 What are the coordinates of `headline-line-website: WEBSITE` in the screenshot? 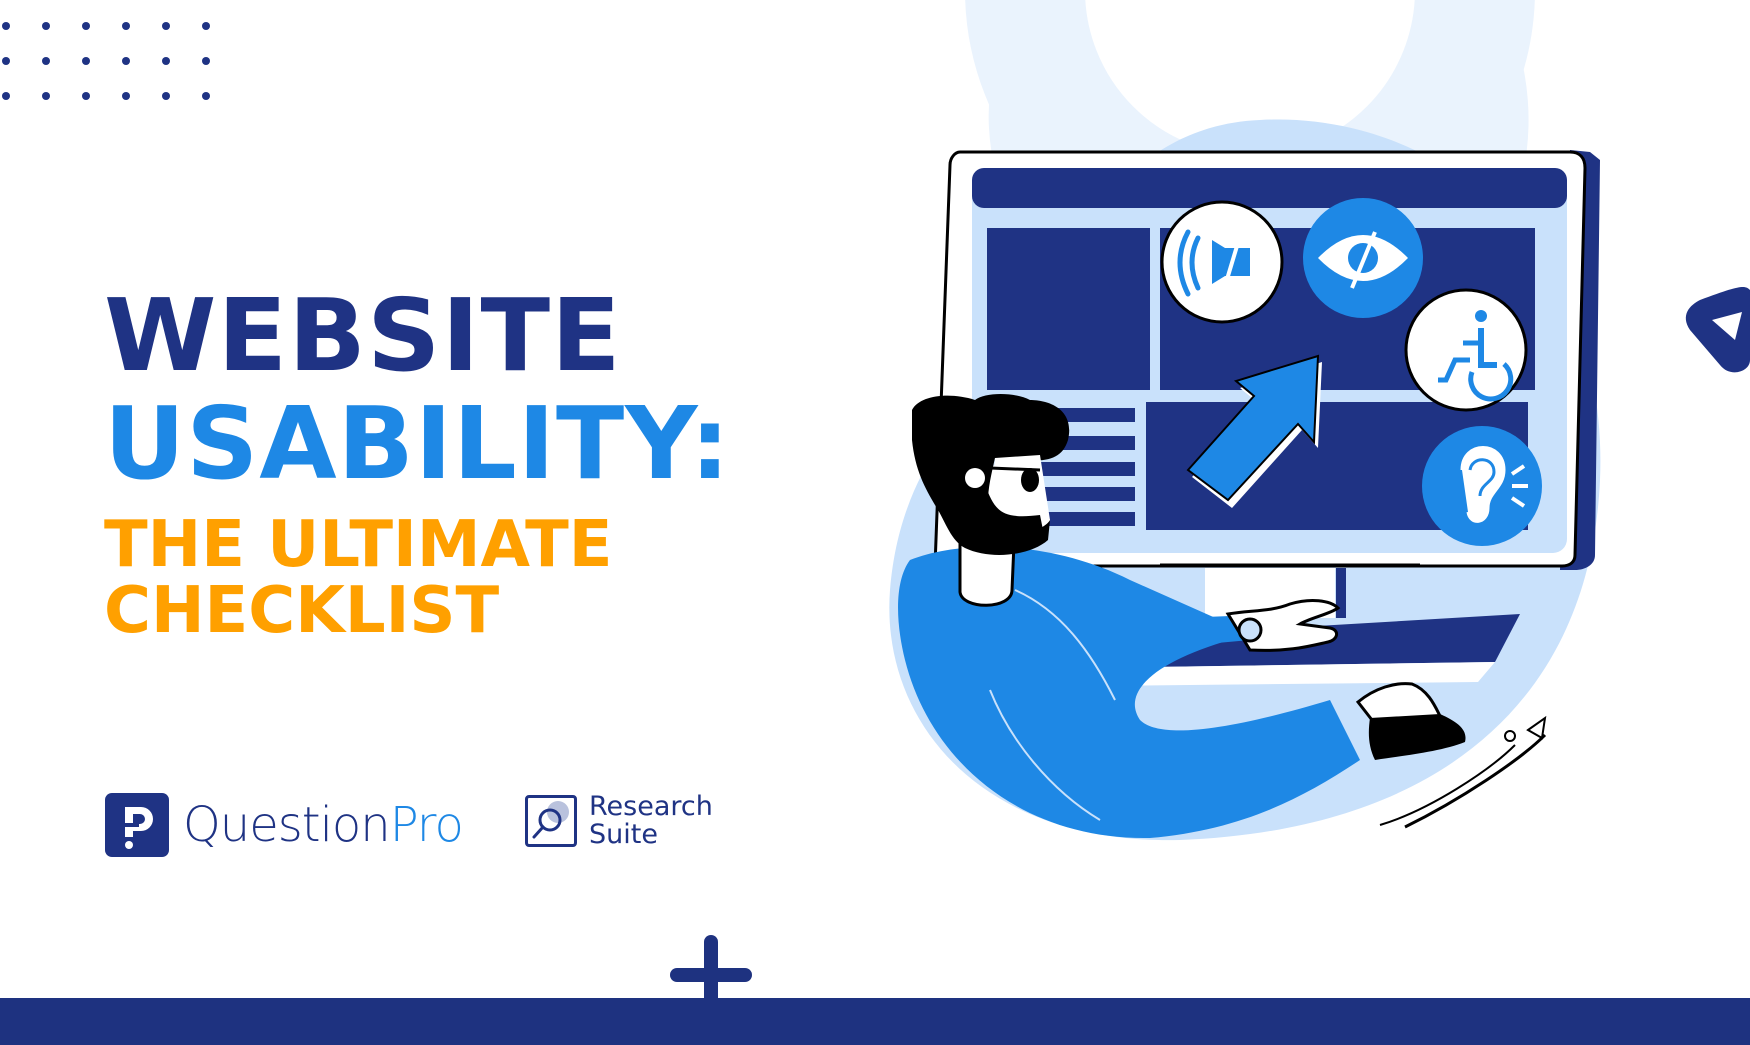 It's located at (363, 335).